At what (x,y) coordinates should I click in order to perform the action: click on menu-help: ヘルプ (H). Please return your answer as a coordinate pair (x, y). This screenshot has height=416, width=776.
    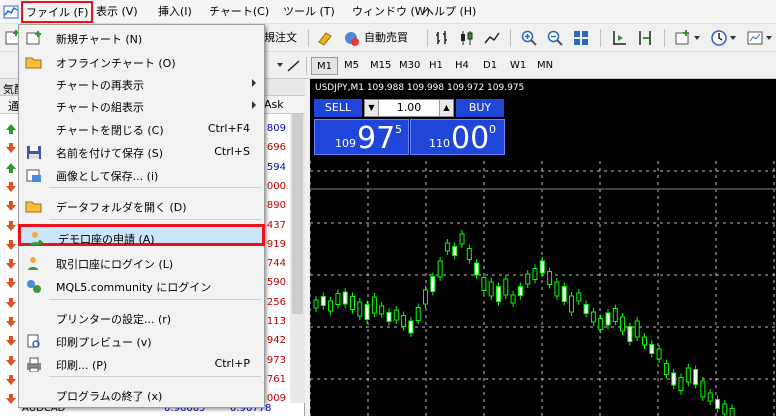
    Looking at the image, I should click on (449, 12).